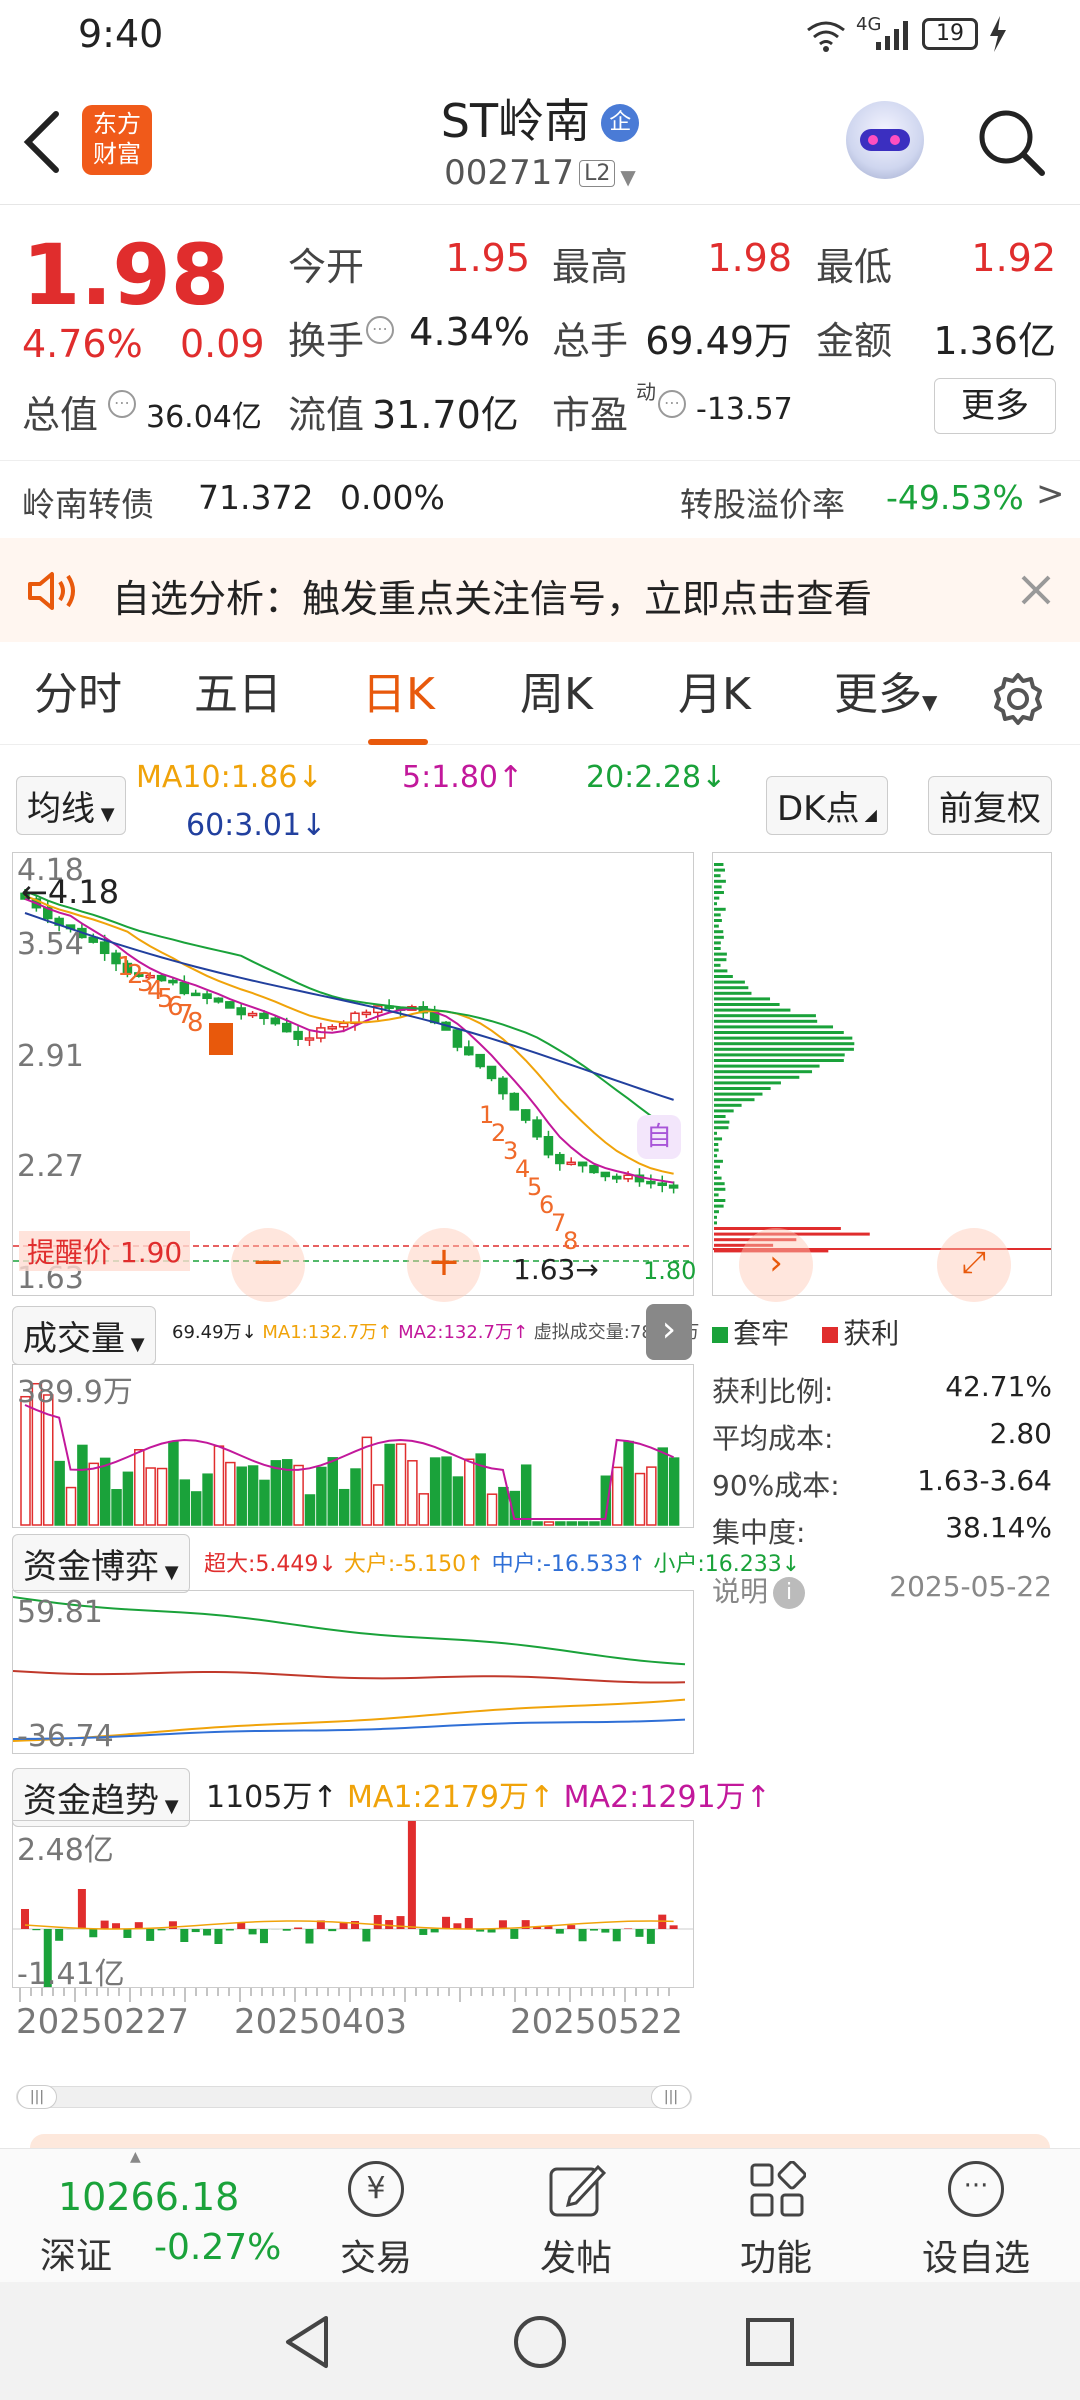 The image size is (1080, 2400). Describe the element at coordinates (1050, 494) in the screenshot. I see `chevron-right-icon: >` at that location.